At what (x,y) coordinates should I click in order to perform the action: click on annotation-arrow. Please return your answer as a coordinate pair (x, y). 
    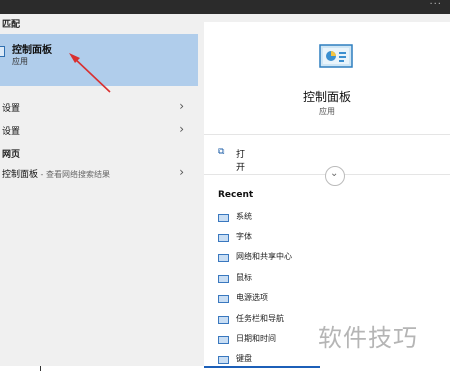
    Looking at the image, I should click on (90, 73).